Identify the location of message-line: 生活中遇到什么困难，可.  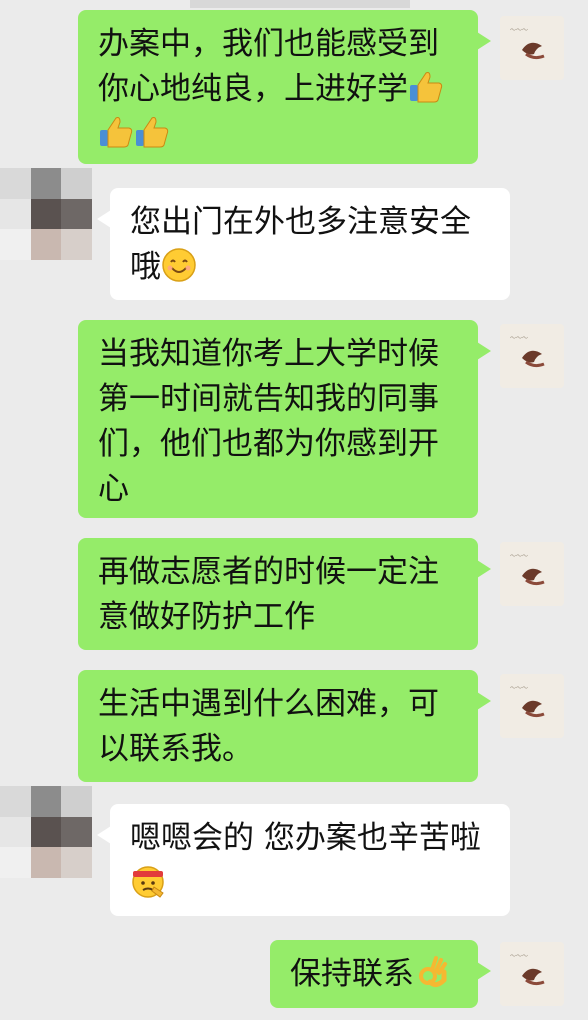
(268, 704).